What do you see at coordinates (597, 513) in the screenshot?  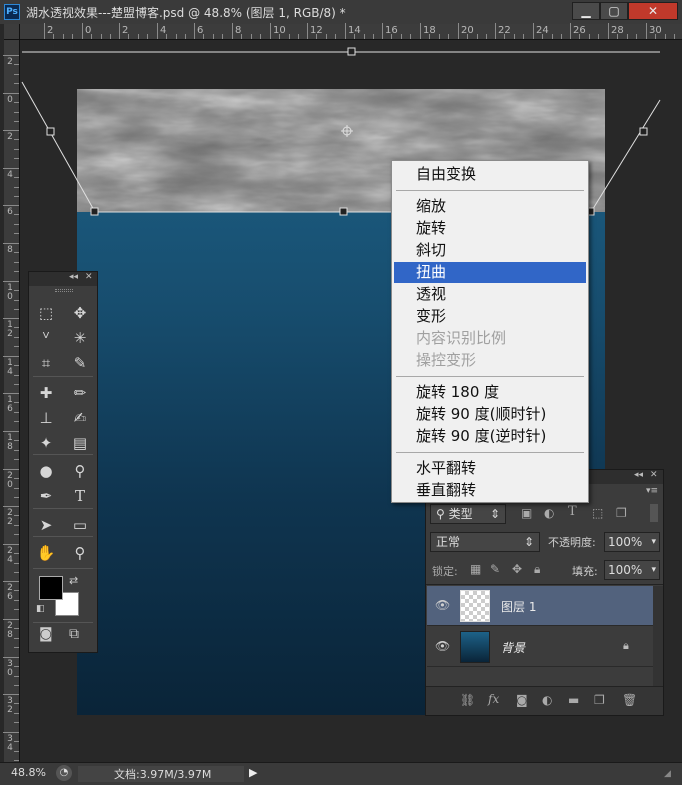 I see `filter-shape-icon: ⬚` at bounding box center [597, 513].